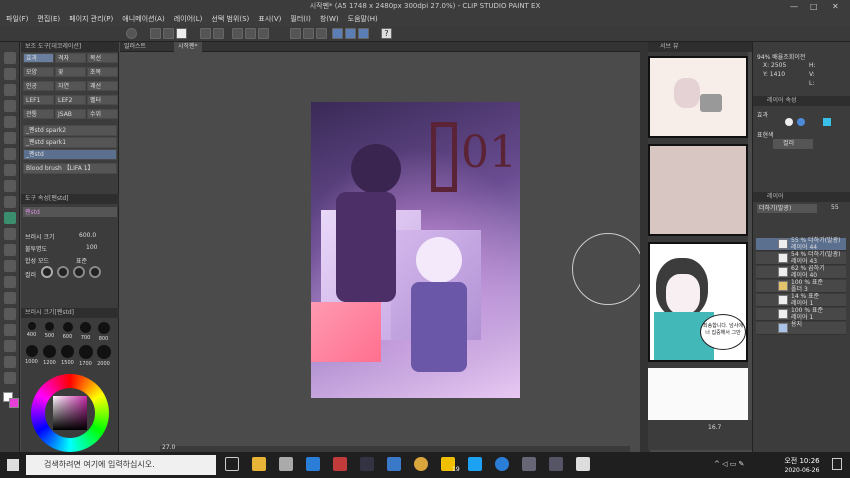 This screenshot has width=850, height=478. I want to click on edge-icon, so click(313, 464).